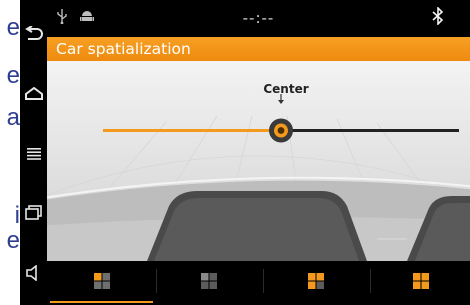 The image size is (470, 305). What do you see at coordinates (192, 130) in the screenshot?
I see `slider-track-left` at bounding box center [192, 130].